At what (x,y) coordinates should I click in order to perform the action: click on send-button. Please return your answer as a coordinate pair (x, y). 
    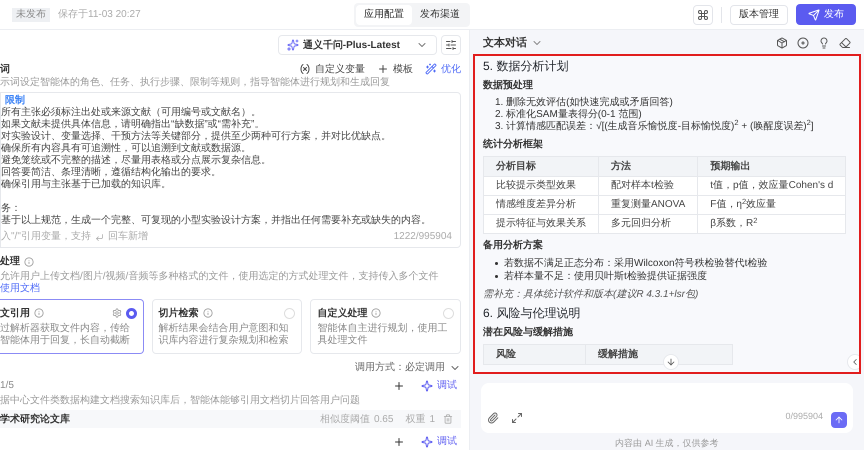
    Looking at the image, I should click on (839, 420).